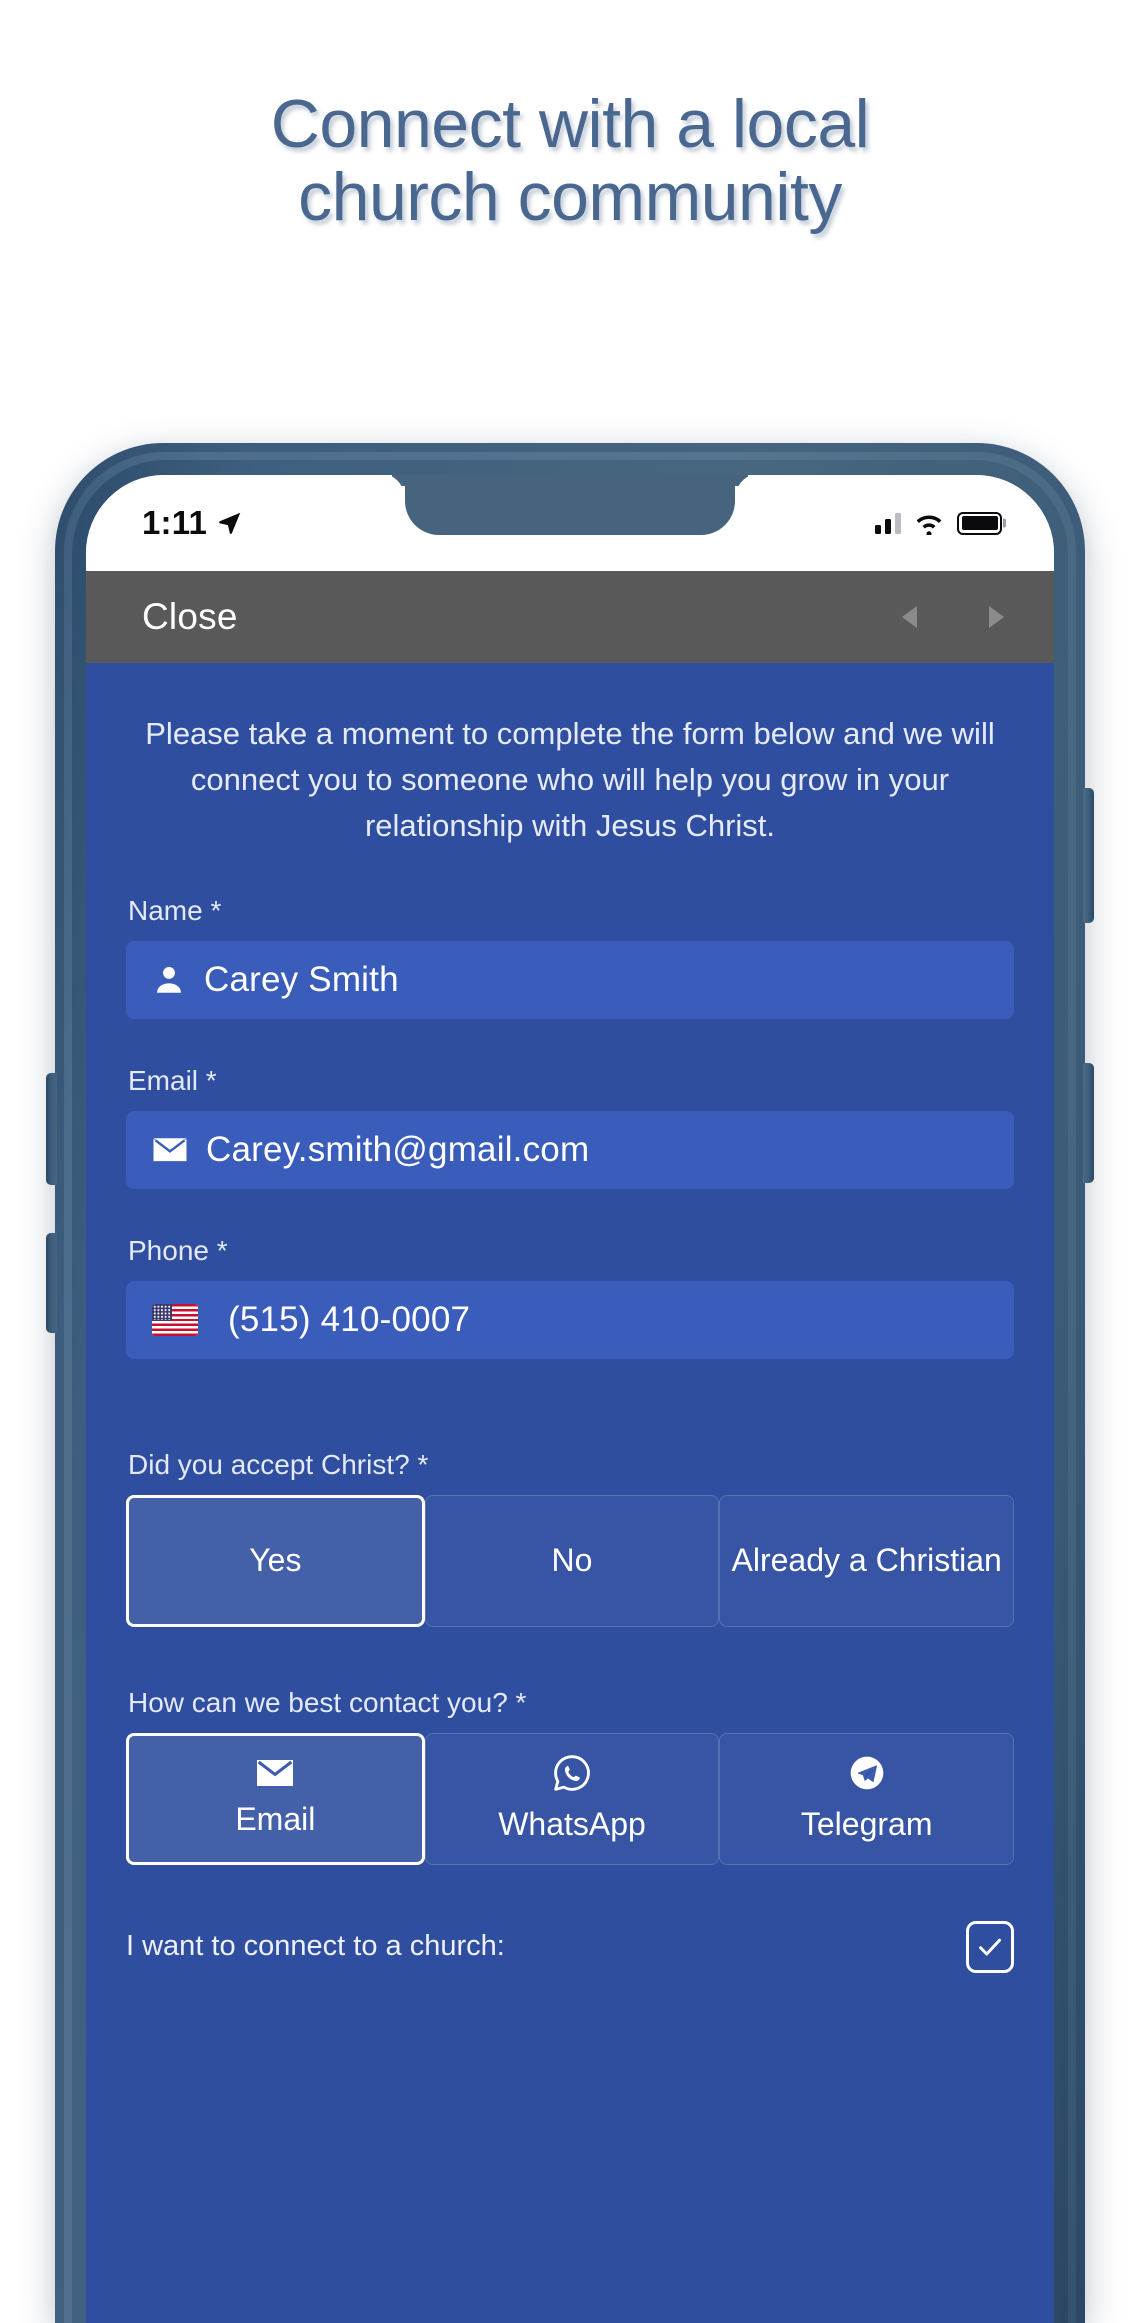 This screenshot has height=2323, width=1140. I want to click on location-arrow-icon, so click(230, 523).